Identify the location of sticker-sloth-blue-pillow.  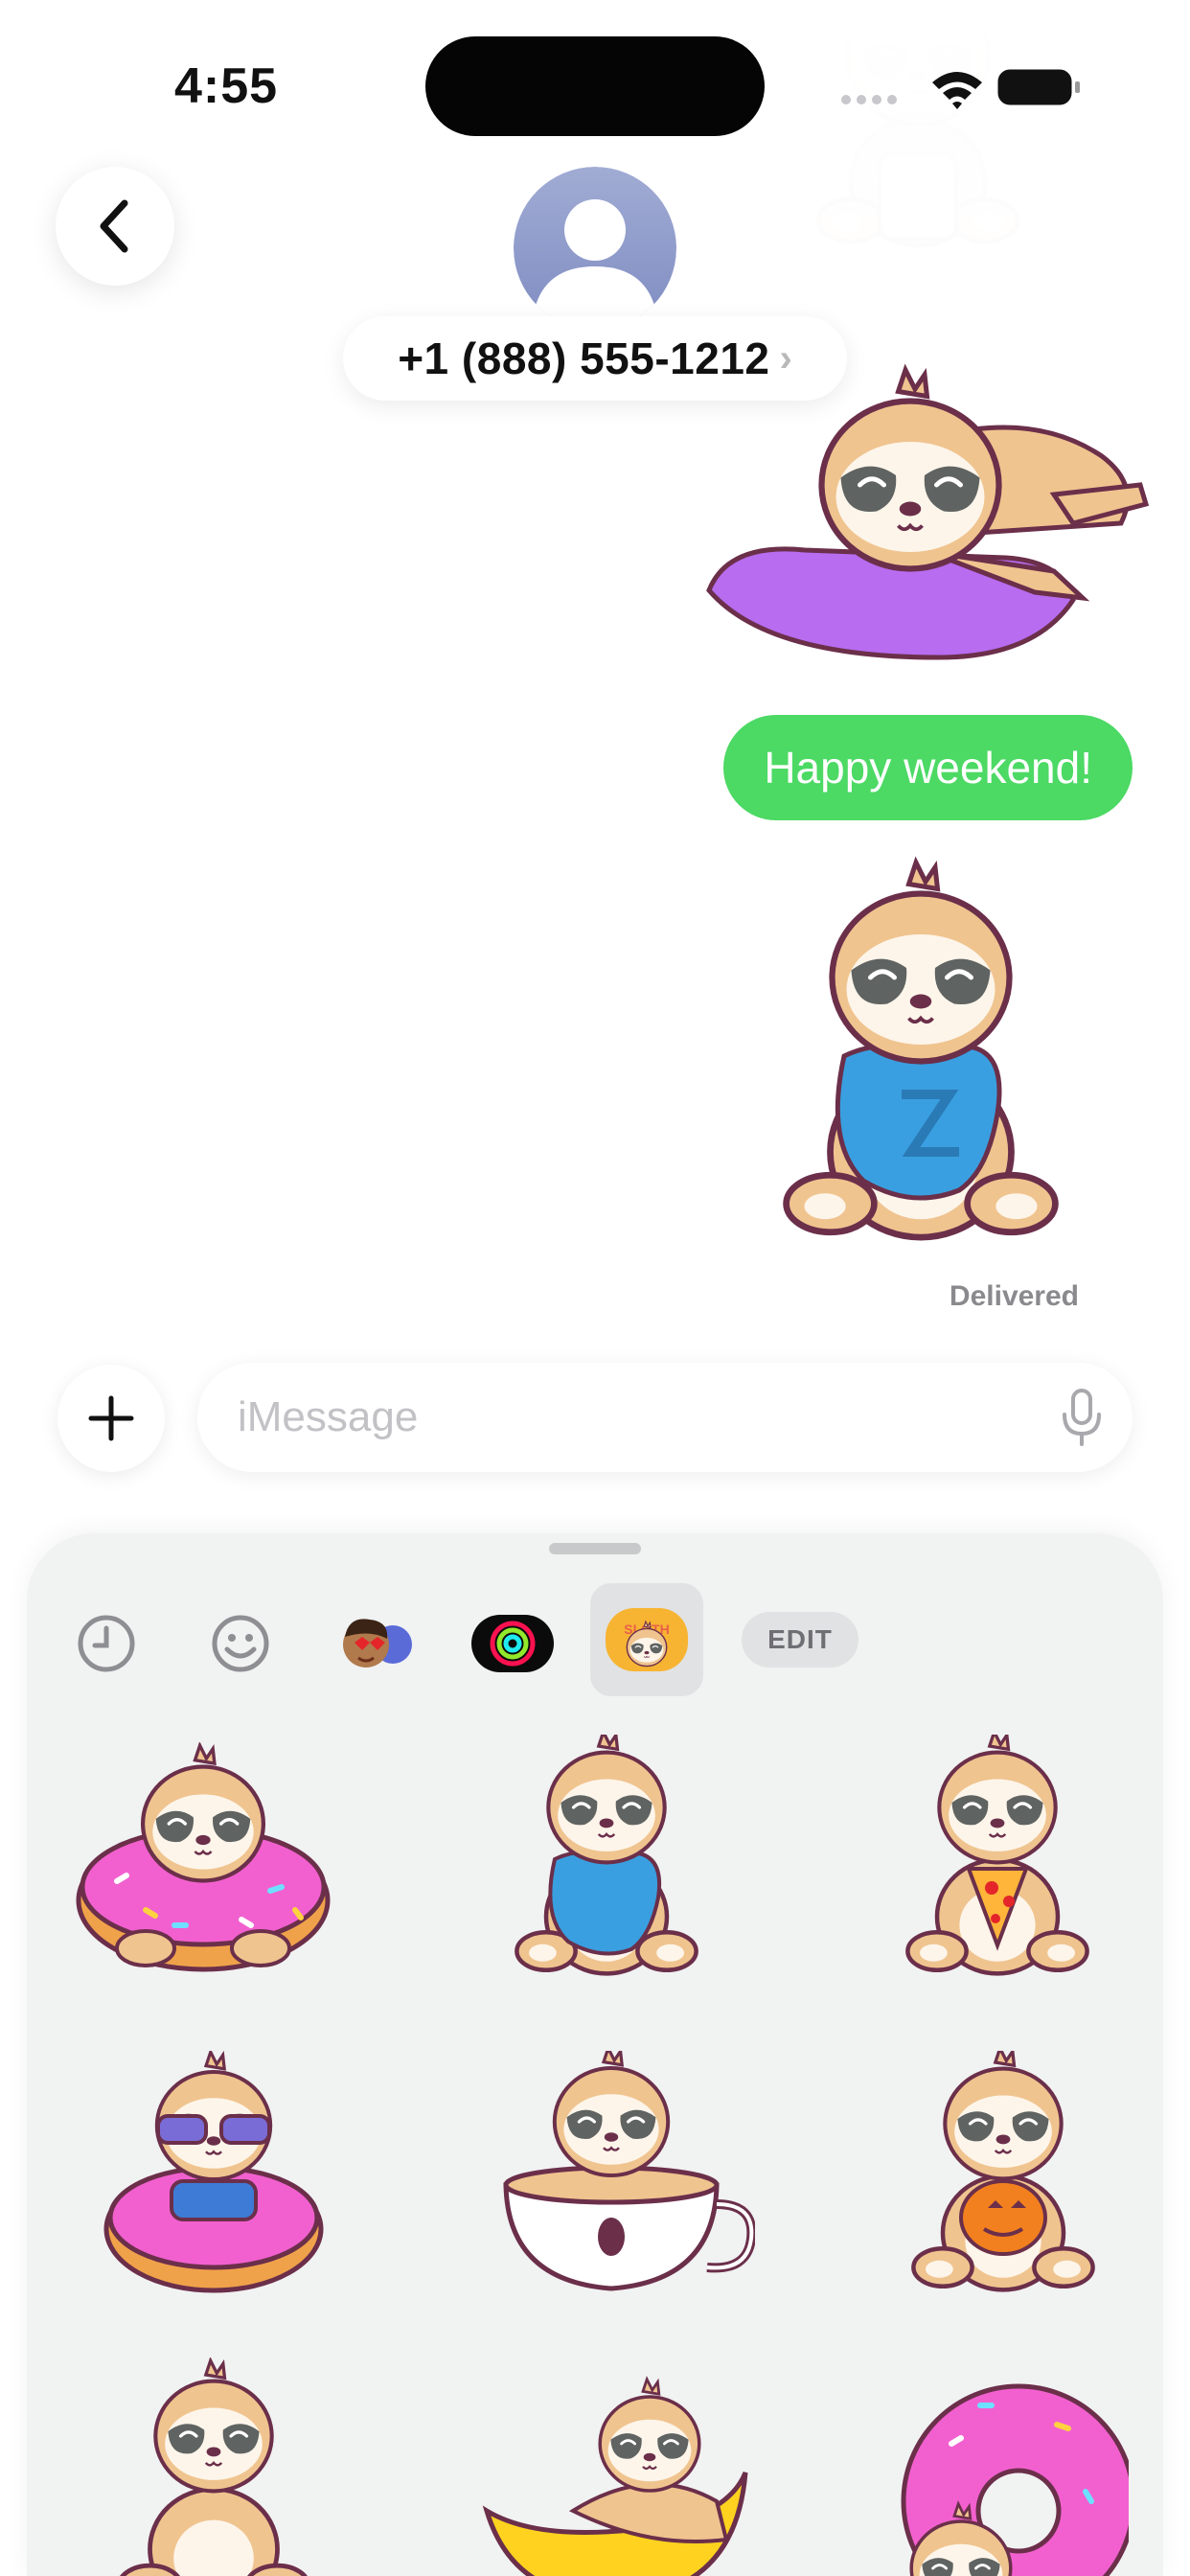
(606, 1859).